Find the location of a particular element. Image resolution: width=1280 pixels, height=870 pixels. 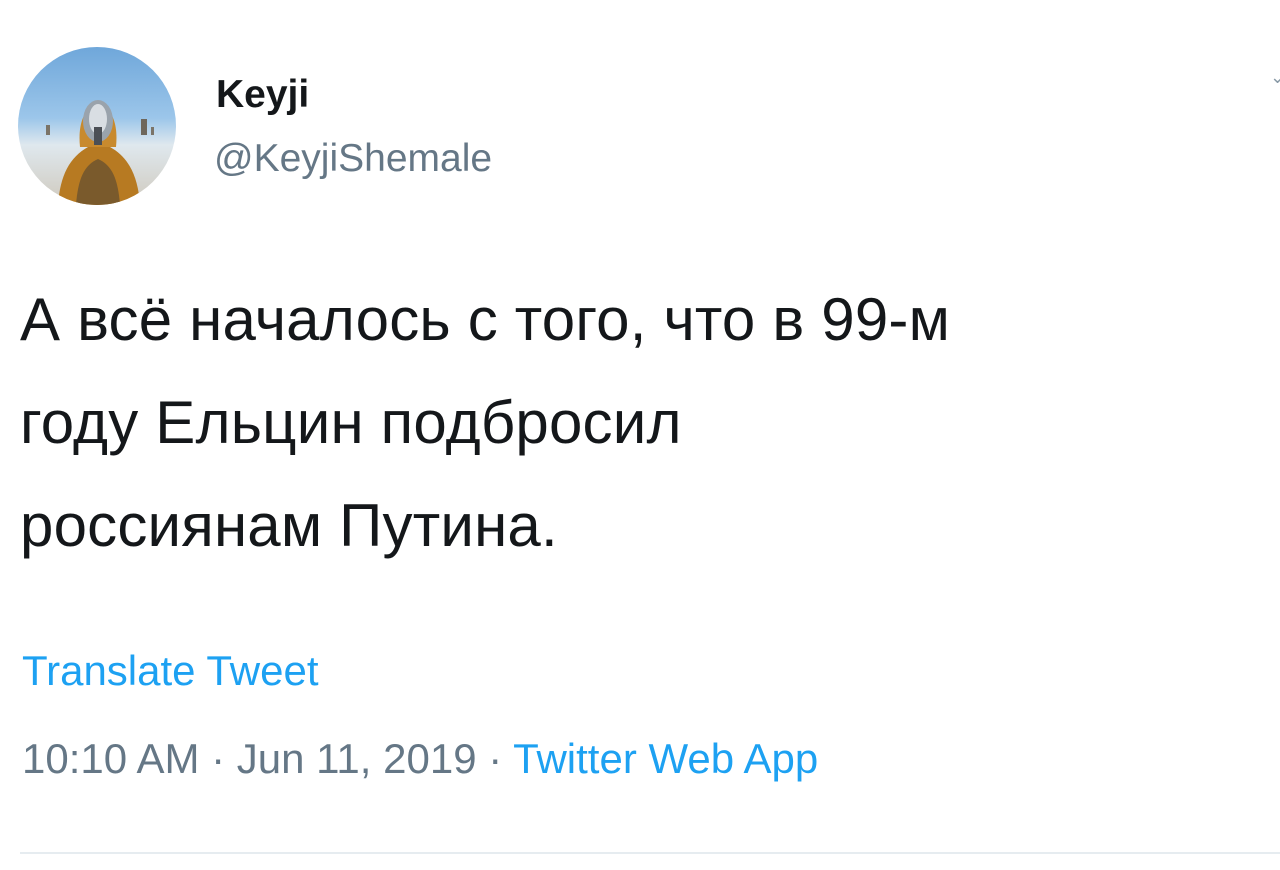

tweet-text-line: А всё началось с того, что в 99-м is located at coordinates (485, 319).